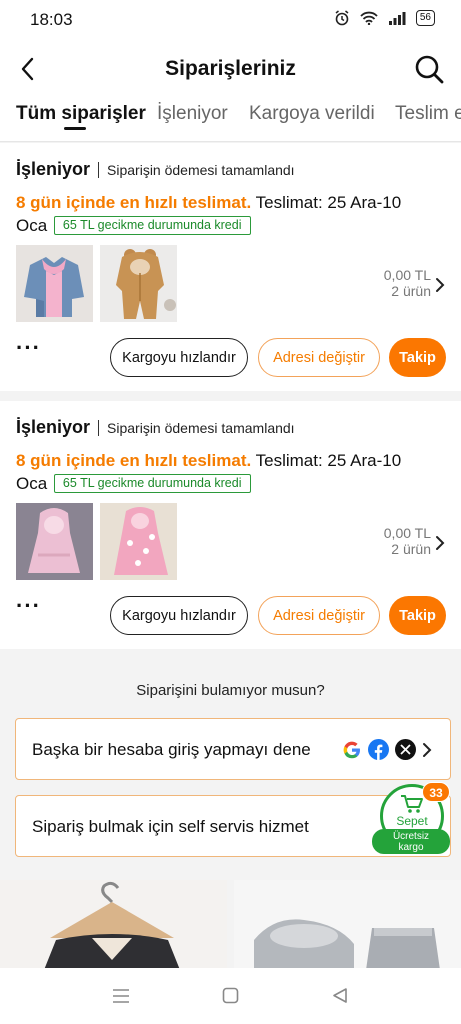 Image resolution: width=461 pixels, height=1024 pixels. What do you see at coordinates (411, 836) in the screenshot?
I see `free-shipping-line1: Ücretsiz` at bounding box center [411, 836].